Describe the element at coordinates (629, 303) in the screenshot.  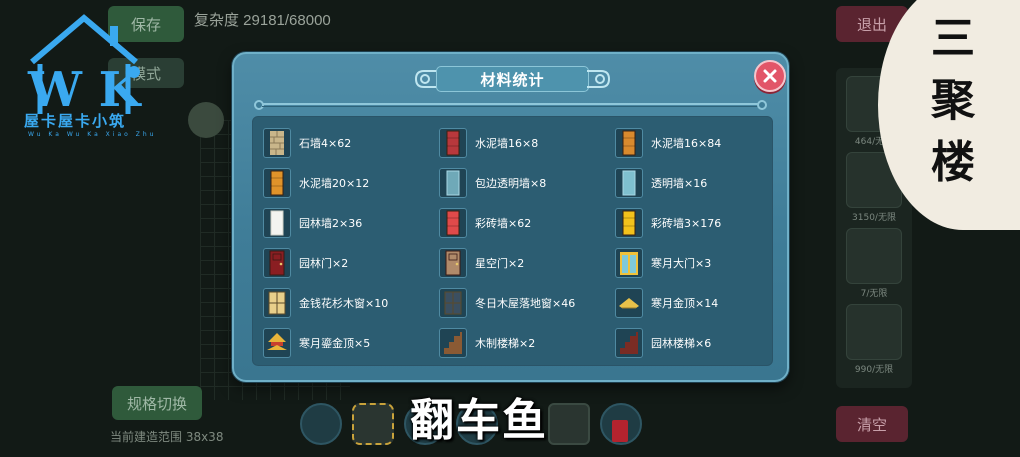
I see `roof-icon` at that location.